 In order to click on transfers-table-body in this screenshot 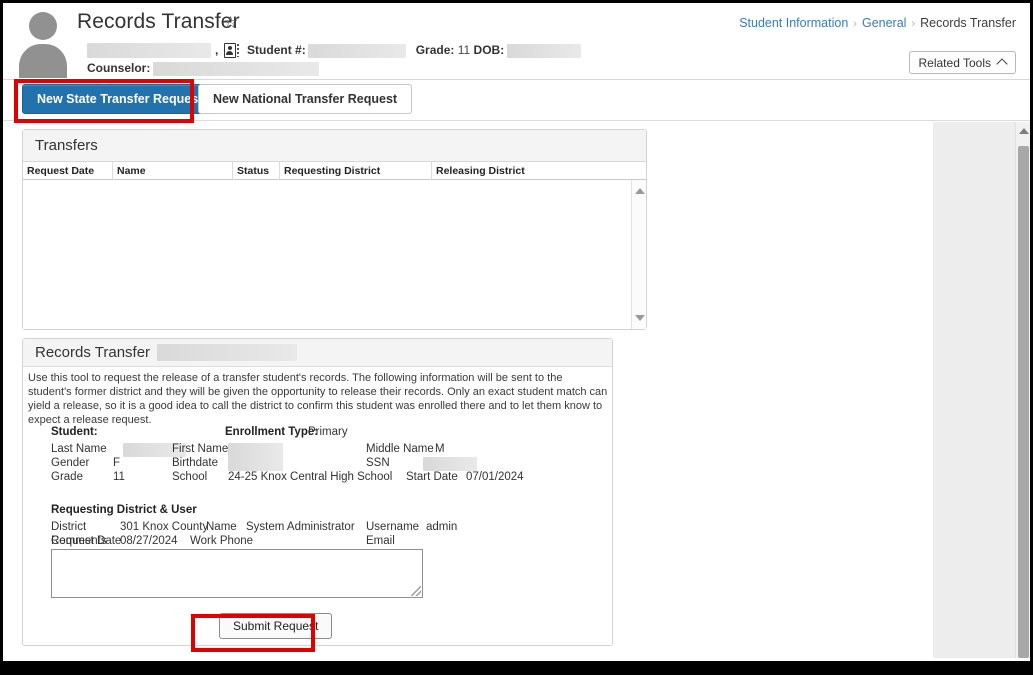, I will do `click(334, 254)`.